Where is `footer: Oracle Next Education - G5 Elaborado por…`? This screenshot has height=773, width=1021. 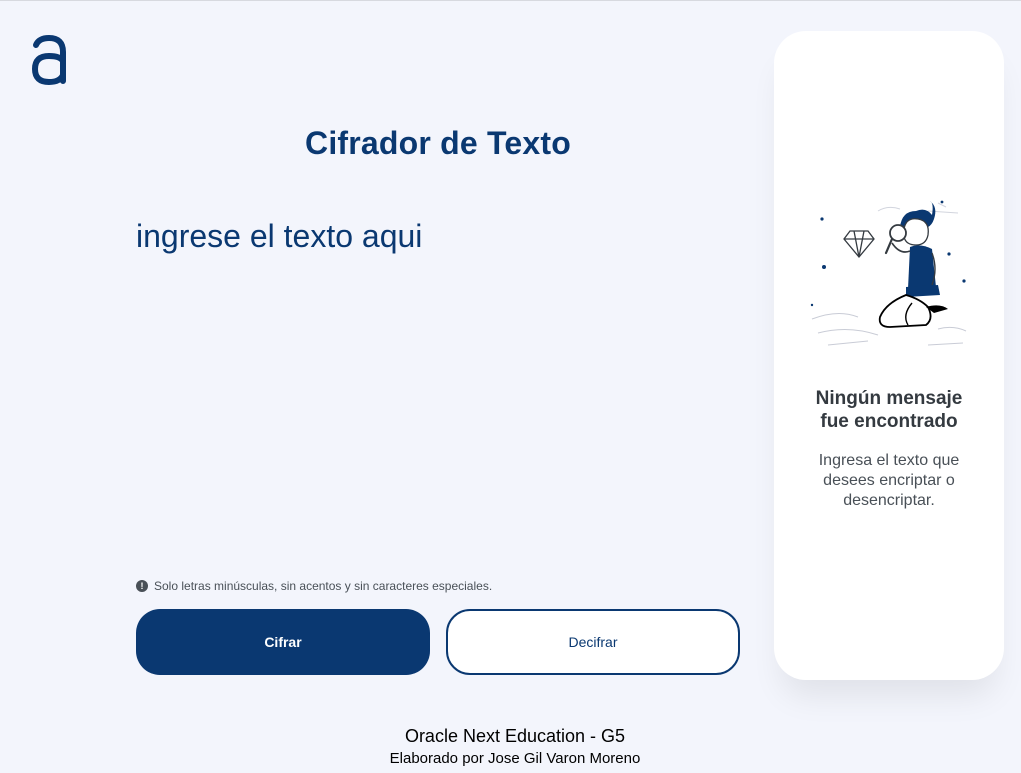 footer: Oracle Next Education - G5 Elaborado por… is located at coordinates (510, 747).